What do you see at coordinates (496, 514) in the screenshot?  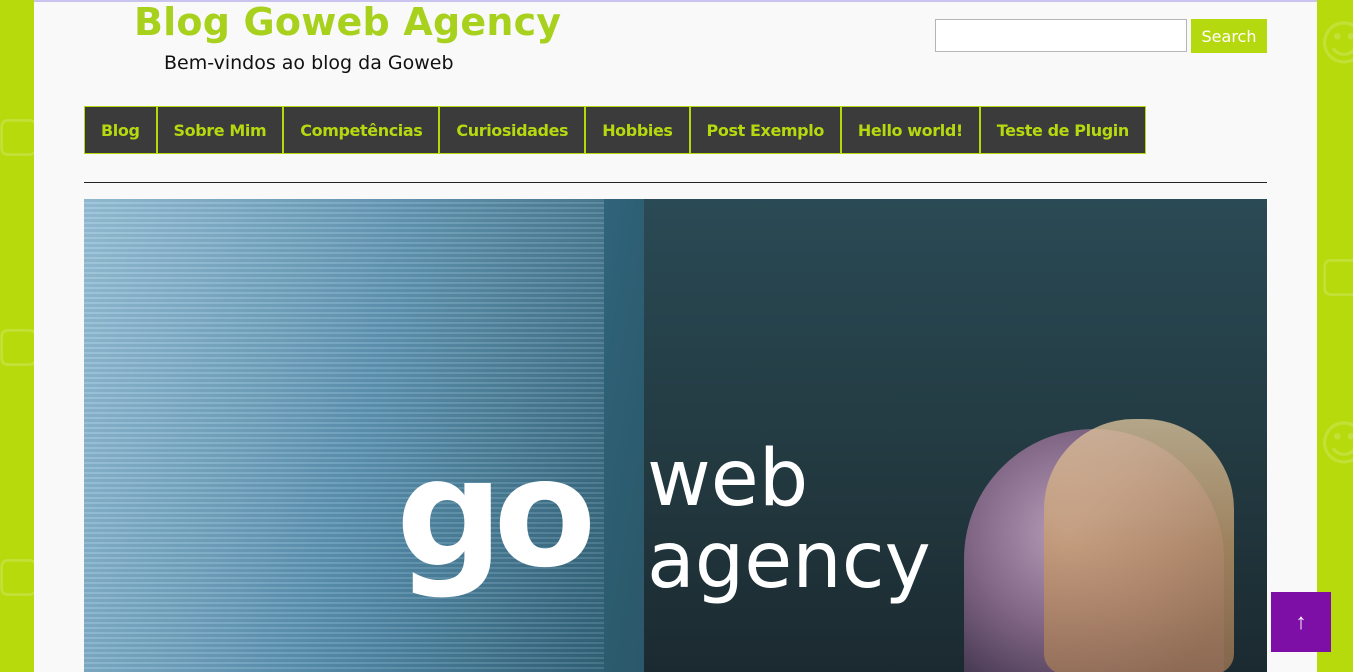 I see `hero-logo-go: go` at bounding box center [496, 514].